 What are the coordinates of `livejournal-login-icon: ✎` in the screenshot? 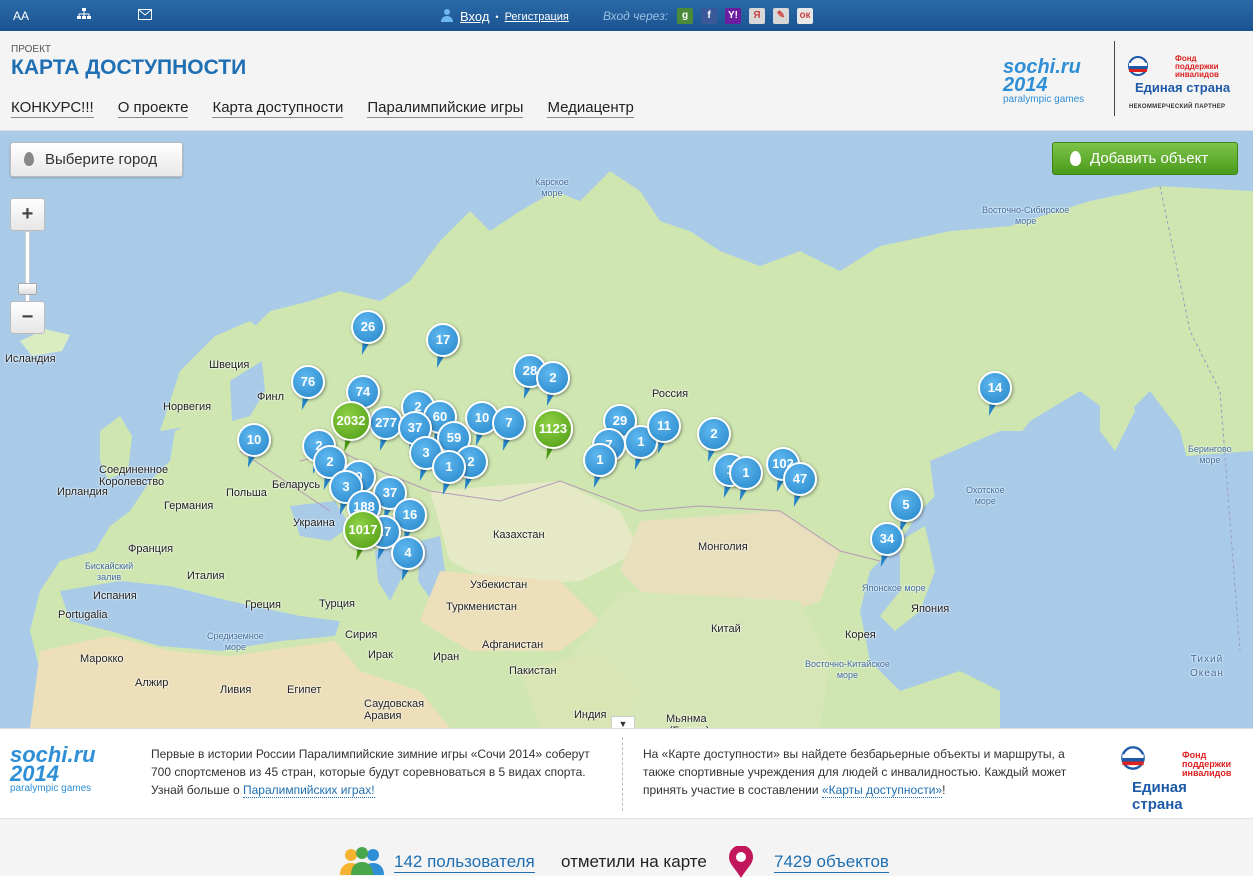 It's located at (781, 16).